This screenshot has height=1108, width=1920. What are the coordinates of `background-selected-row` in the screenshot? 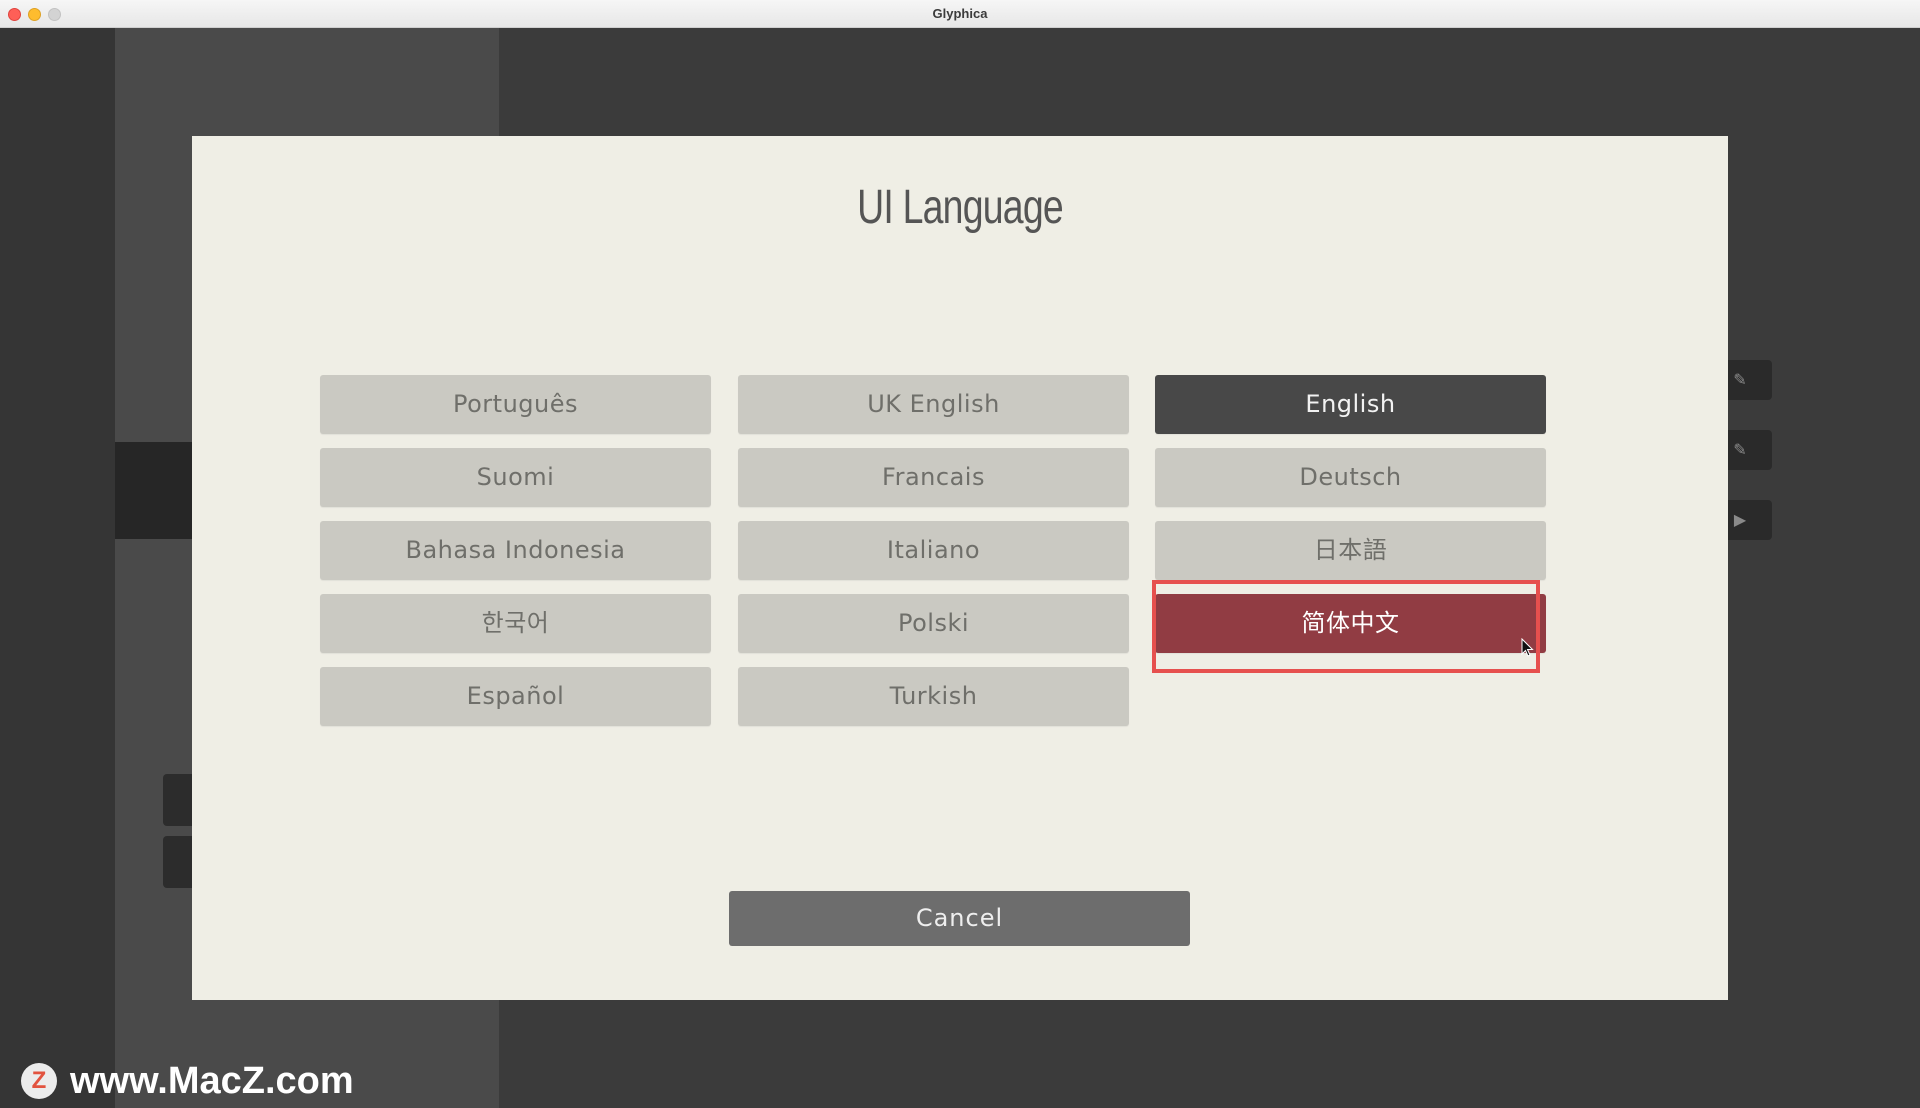 It's located at (157, 490).